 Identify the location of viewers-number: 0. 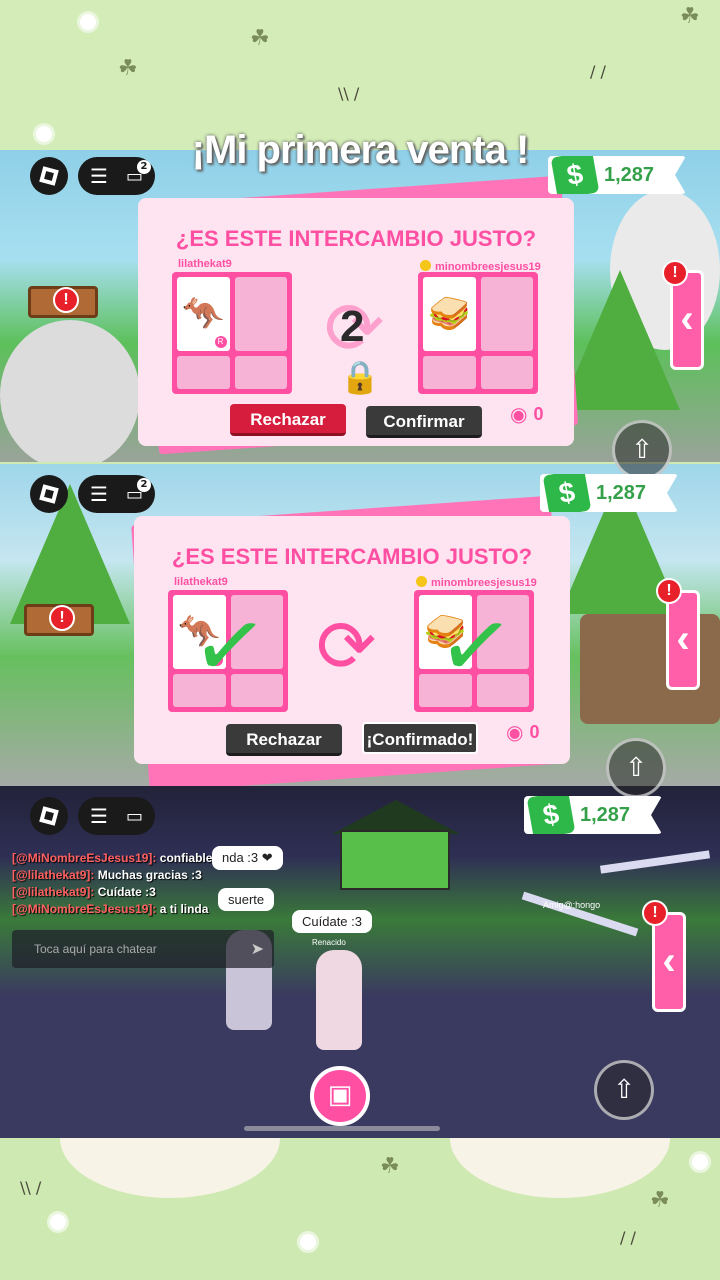
(534, 731).